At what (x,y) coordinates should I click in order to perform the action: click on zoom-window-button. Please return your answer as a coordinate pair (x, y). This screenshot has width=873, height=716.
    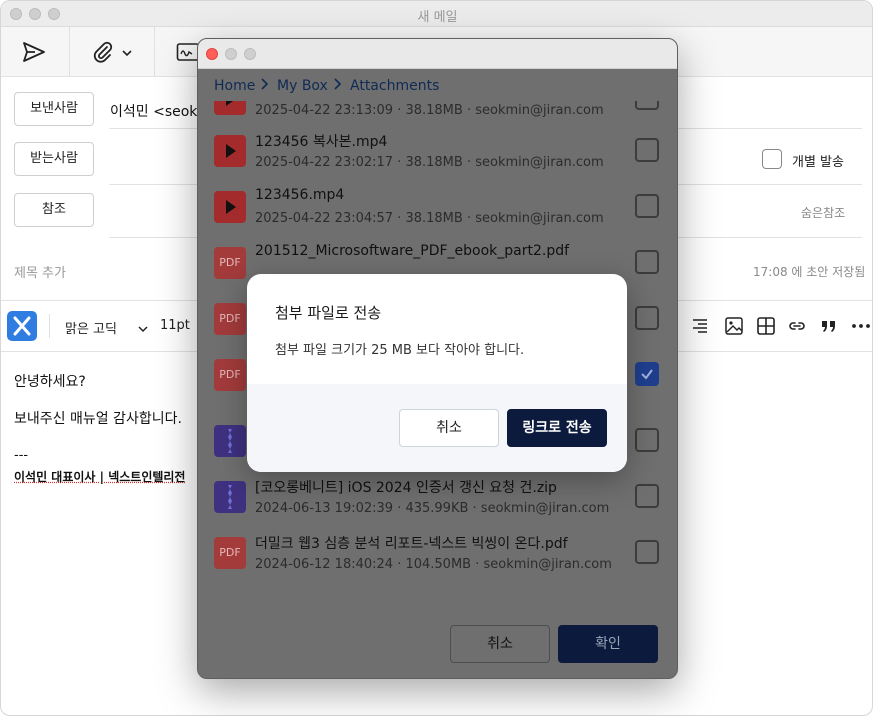
    Looking at the image, I should click on (250, 54).